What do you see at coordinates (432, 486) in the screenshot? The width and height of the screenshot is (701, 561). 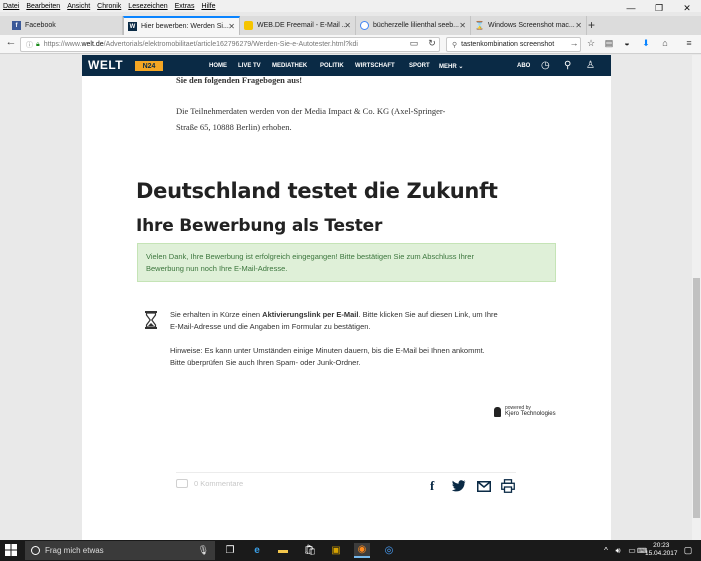 I see `facebook-icon: f` at bounding box center [432, 486].